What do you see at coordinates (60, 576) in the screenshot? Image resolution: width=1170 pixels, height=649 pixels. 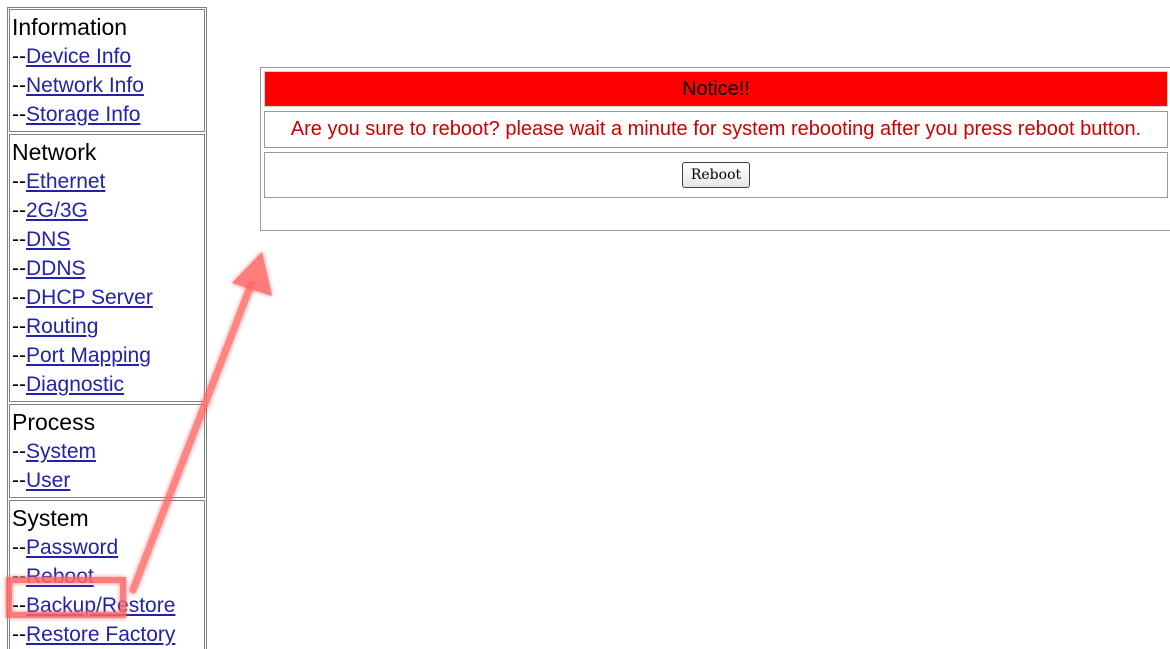 I see `nav-link-reboot: Reboot` at bounding box center [60, 576].